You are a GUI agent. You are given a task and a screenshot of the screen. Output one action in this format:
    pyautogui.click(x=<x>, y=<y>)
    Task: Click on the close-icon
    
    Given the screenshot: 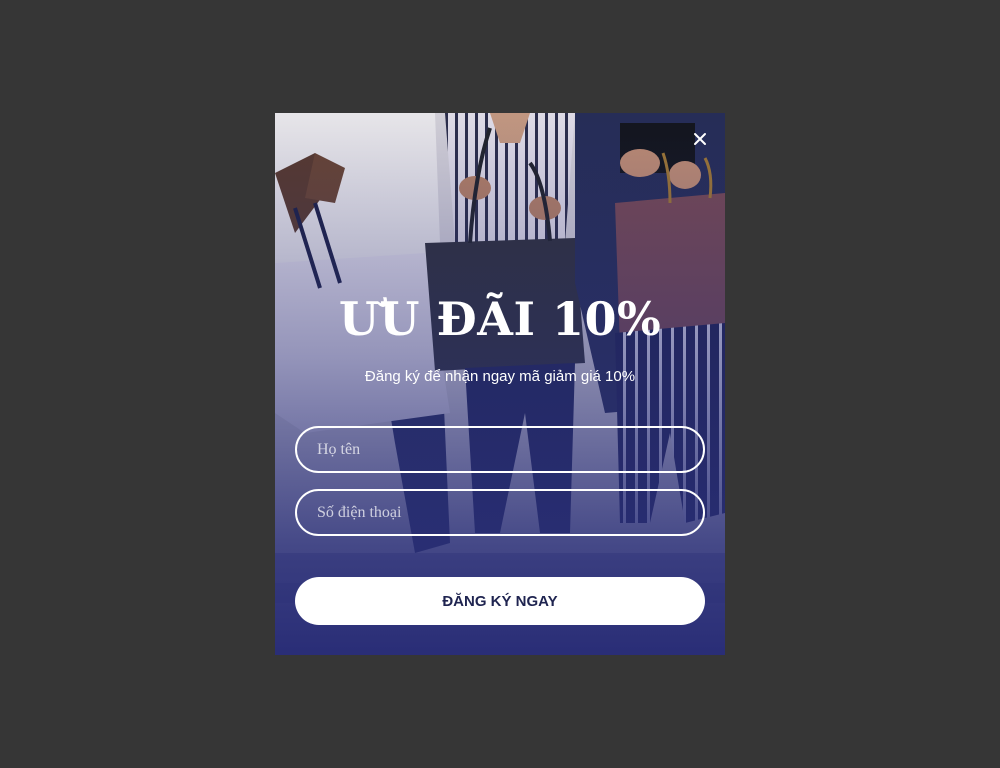 What is the action you would take?
    pyautogui.click(x=700, y=139)
    